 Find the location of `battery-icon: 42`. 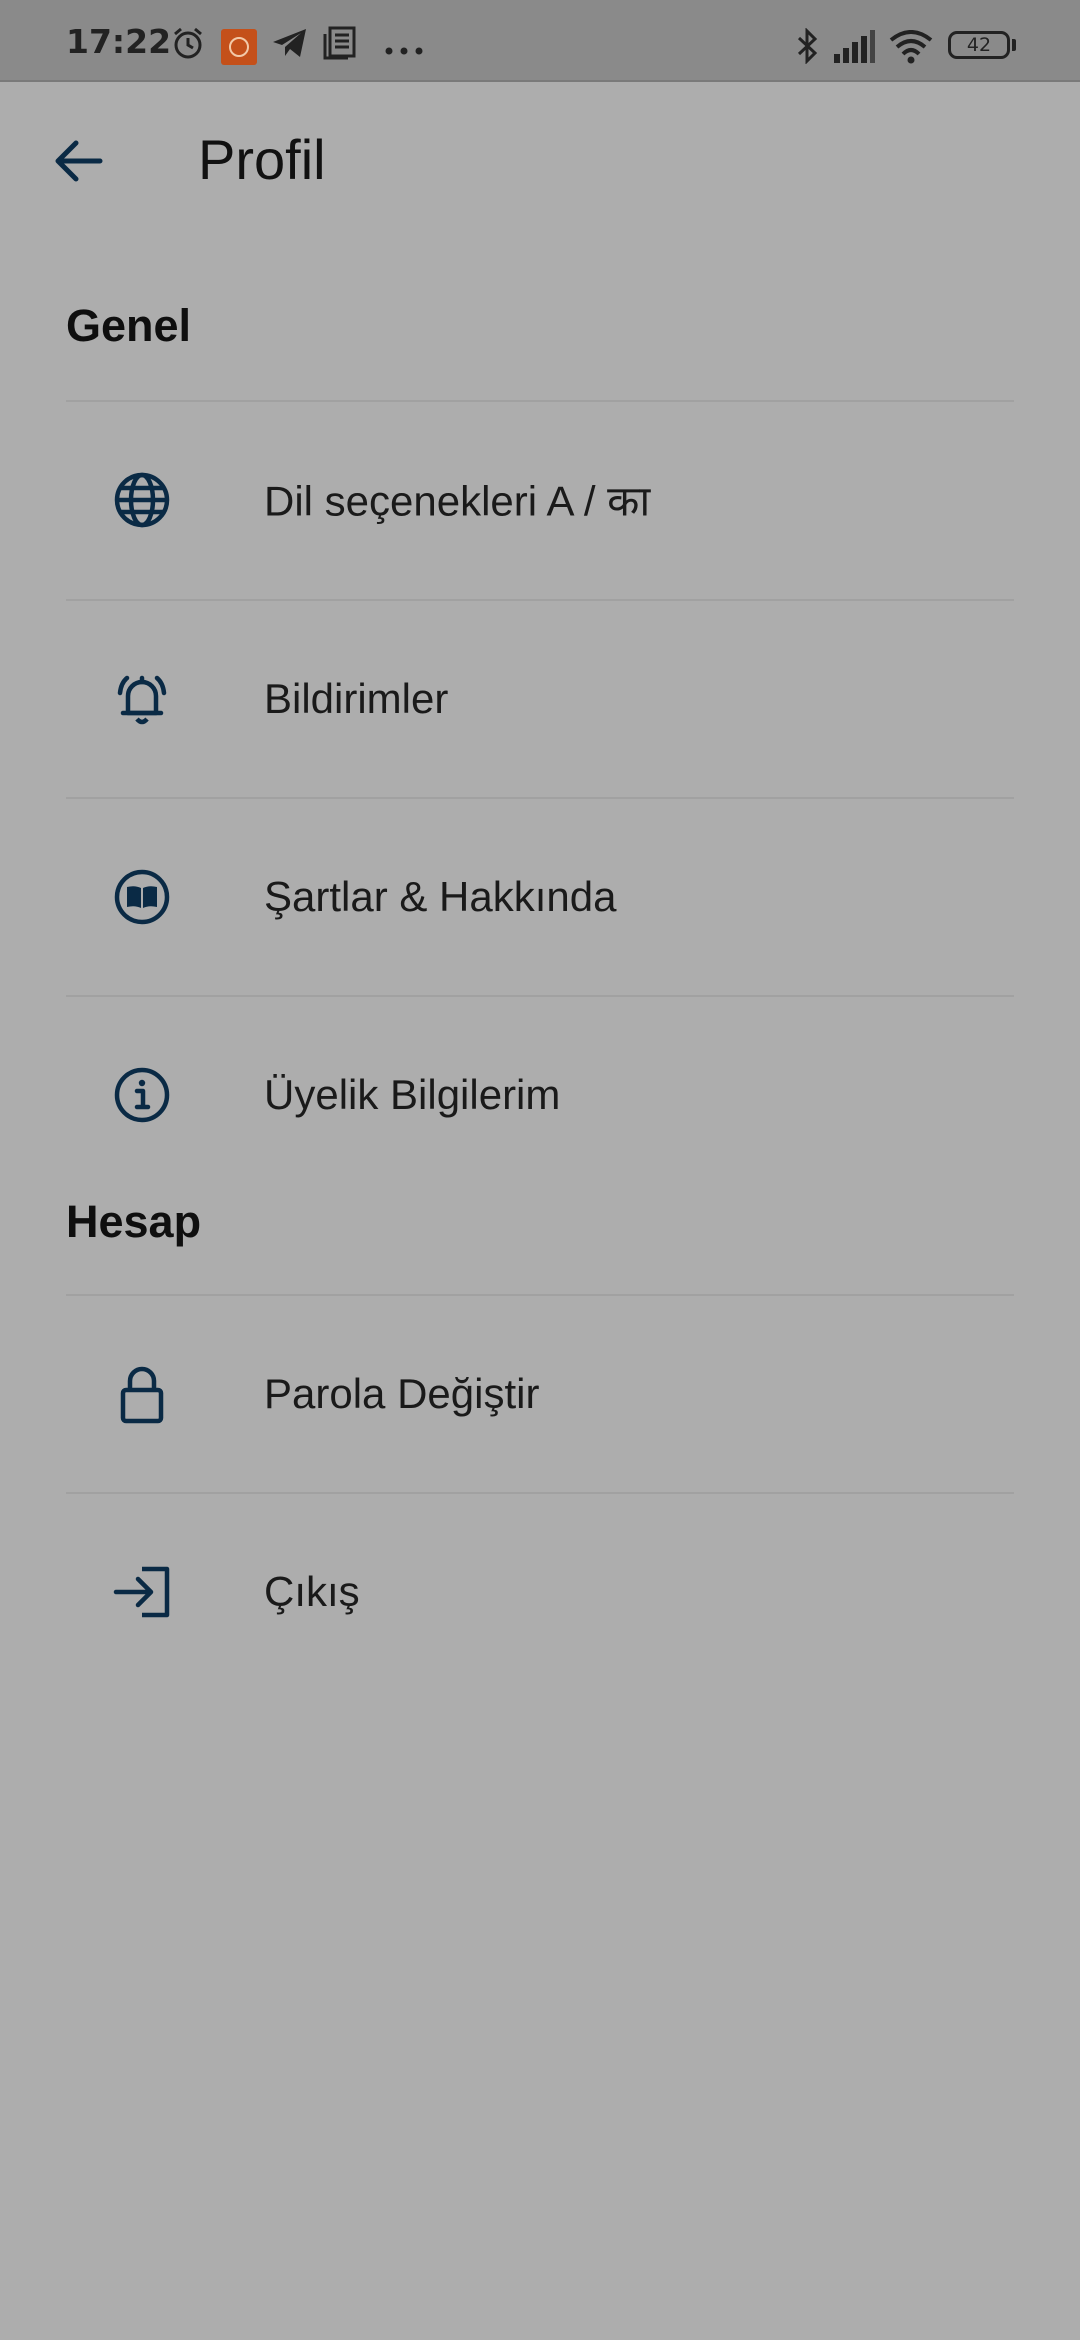

battery-icon: 42 is located at coordinates (979, 45).